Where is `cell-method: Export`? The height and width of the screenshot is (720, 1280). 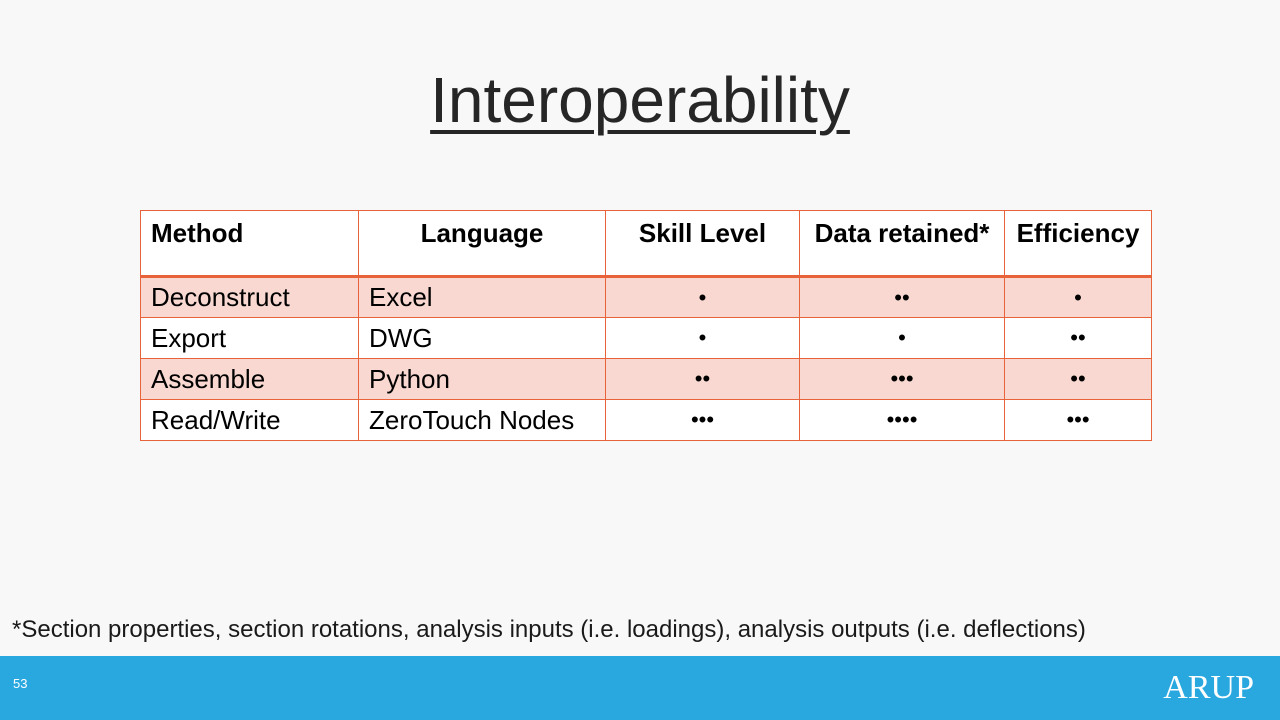
cell-method: Export is located at coordinates (249, 338).